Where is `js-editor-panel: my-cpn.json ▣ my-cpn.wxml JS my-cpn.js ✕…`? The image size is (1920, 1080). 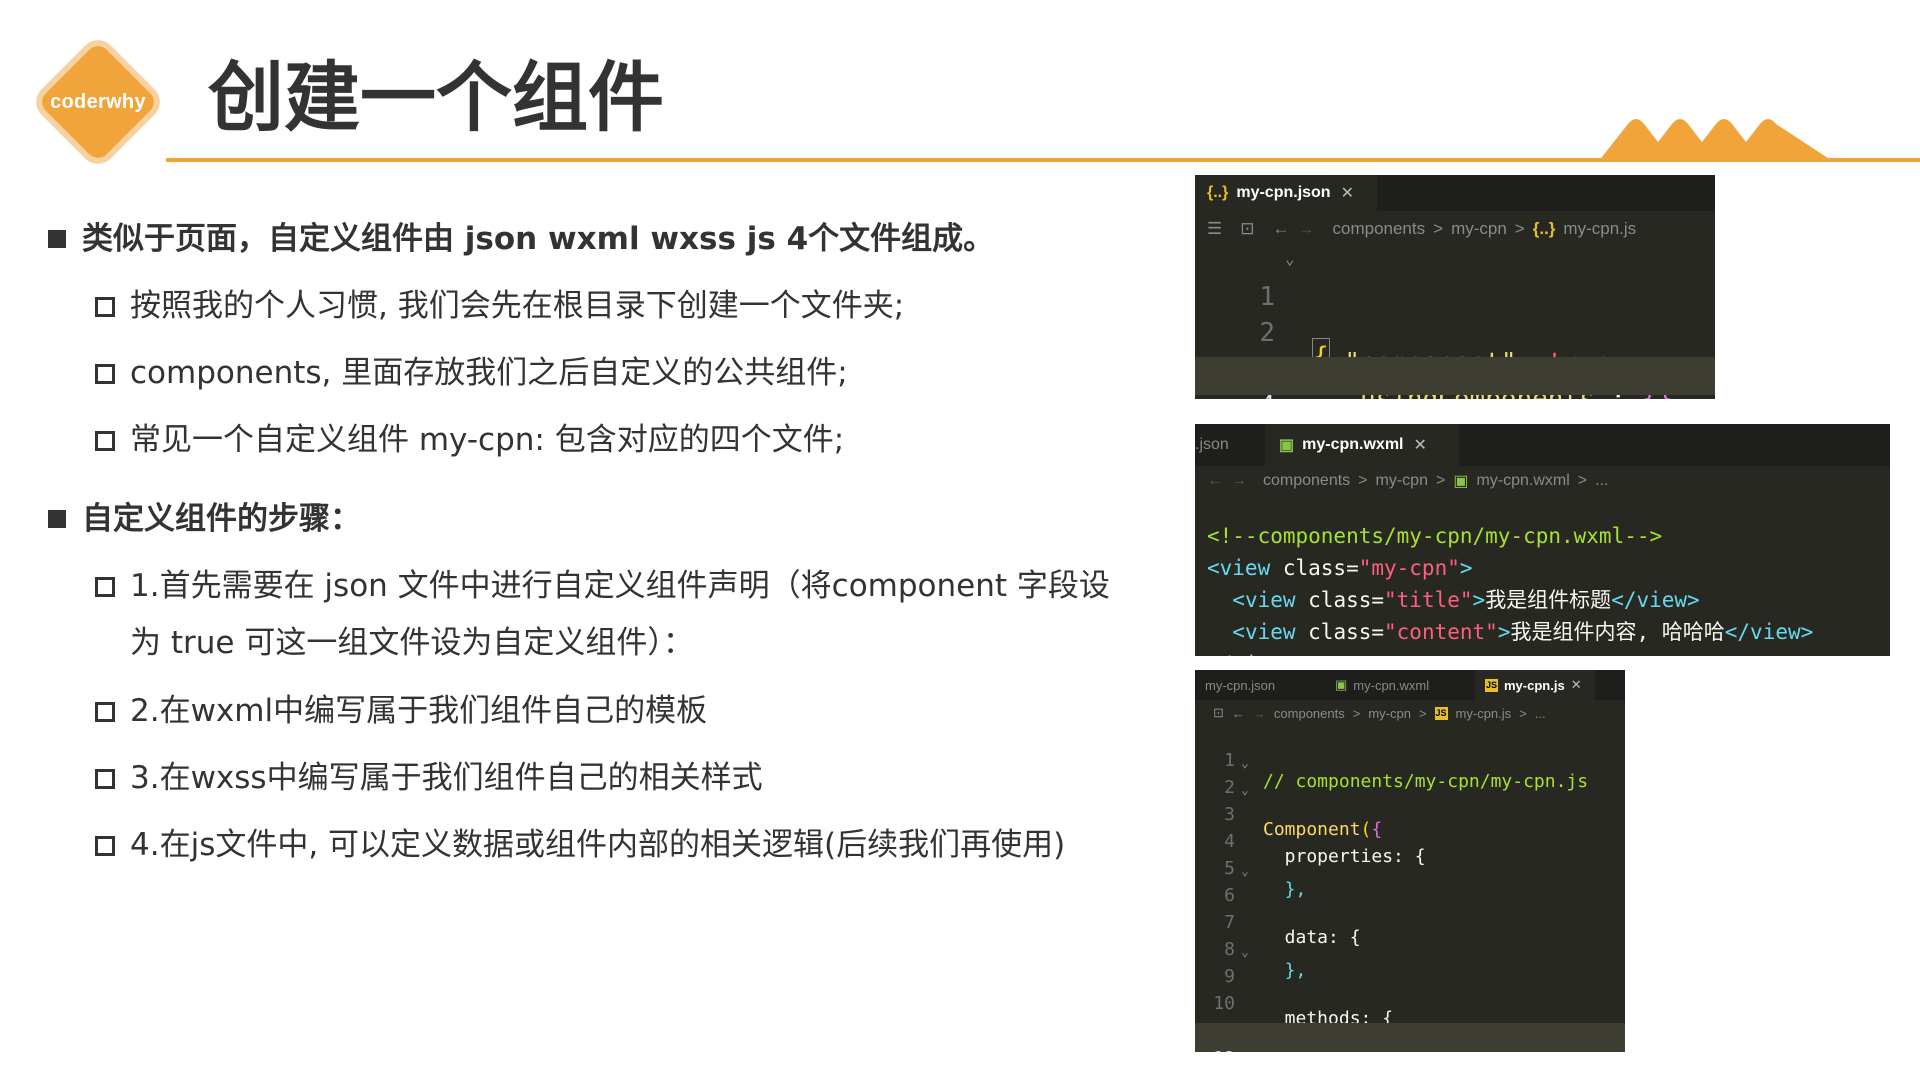 js-editor-panel: my-cpn.json ▣ my-cpn.wxml JS my-cpn.js ✕… is located at coordinates (1410, 861).